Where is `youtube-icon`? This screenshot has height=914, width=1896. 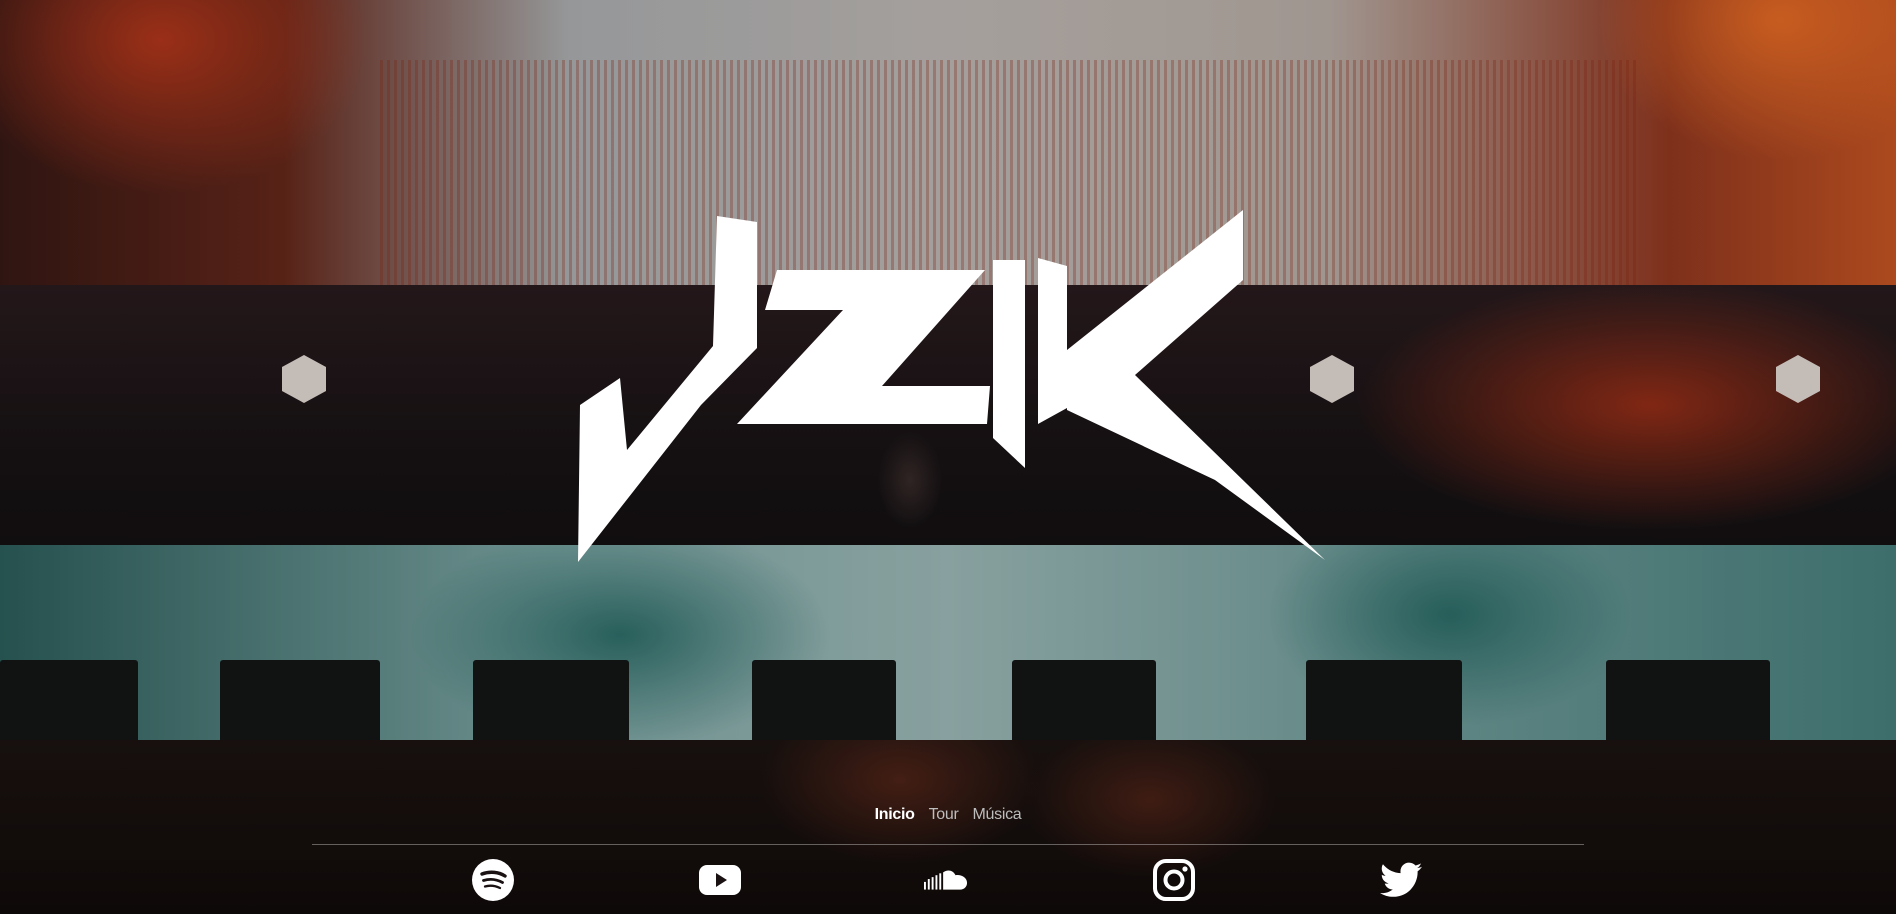
youtube-icon is located at coordinates (720, 880).